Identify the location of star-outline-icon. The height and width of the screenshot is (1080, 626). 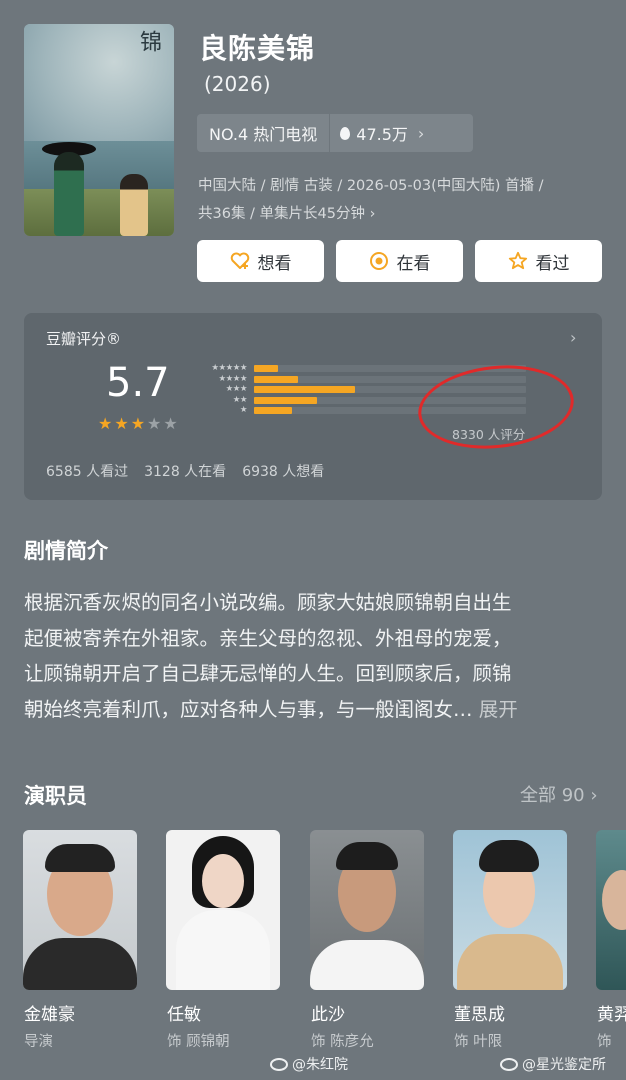
(517, 260).